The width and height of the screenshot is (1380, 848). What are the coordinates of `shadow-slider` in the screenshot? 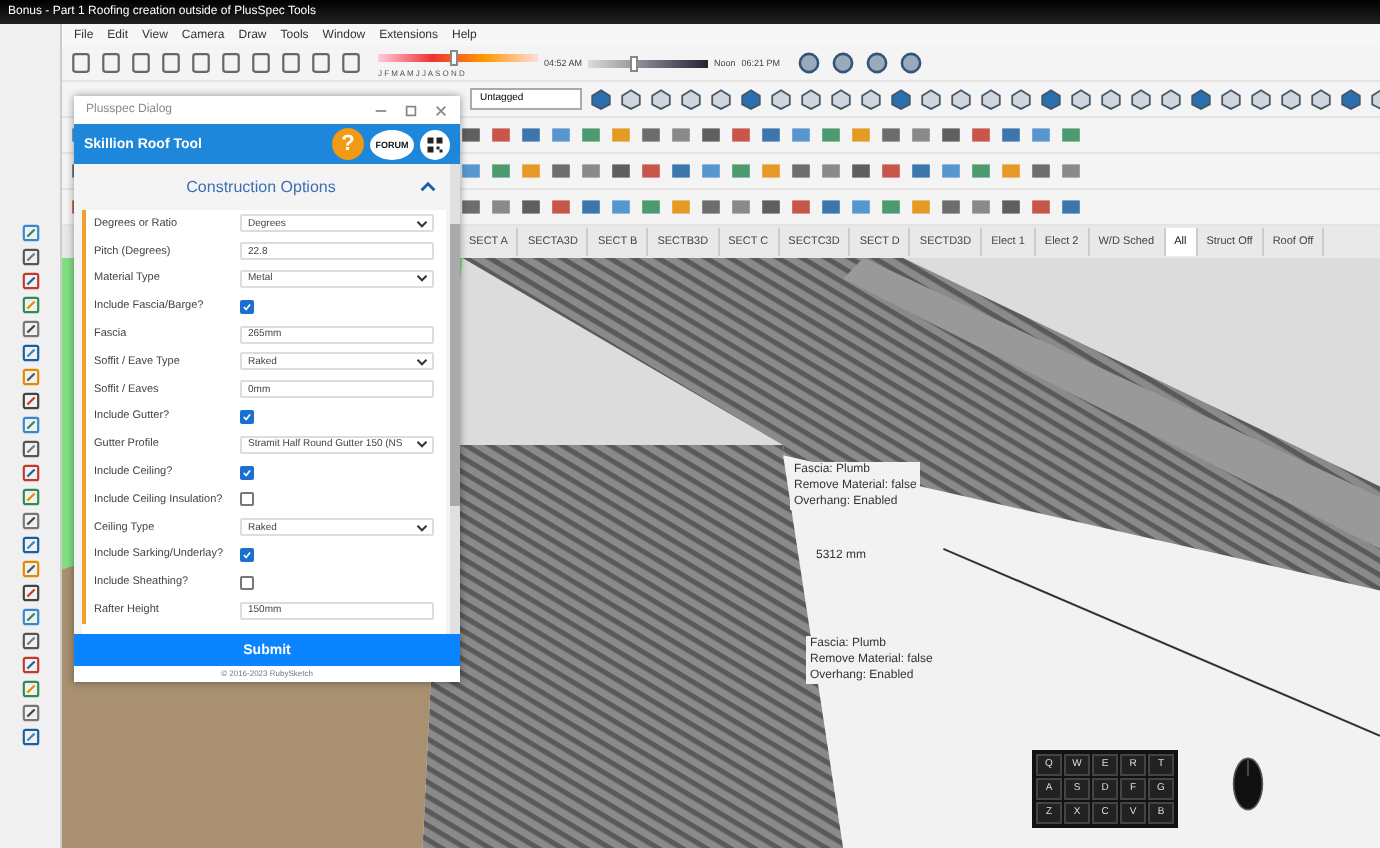 It's located at (458, 57).